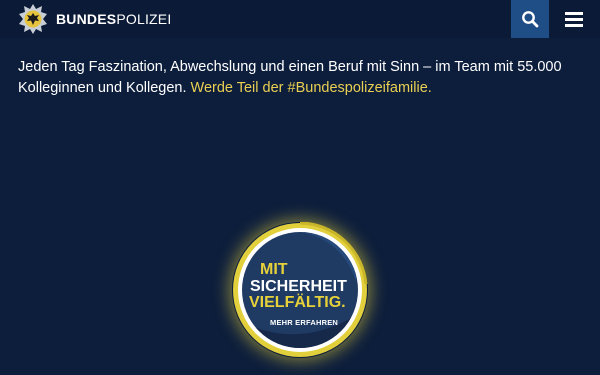 The image size is (600, 375). Describe the element at coordinates (300, 19) in the screenshot. I see `top-header: BUNDESPOLIZEI` at that location.